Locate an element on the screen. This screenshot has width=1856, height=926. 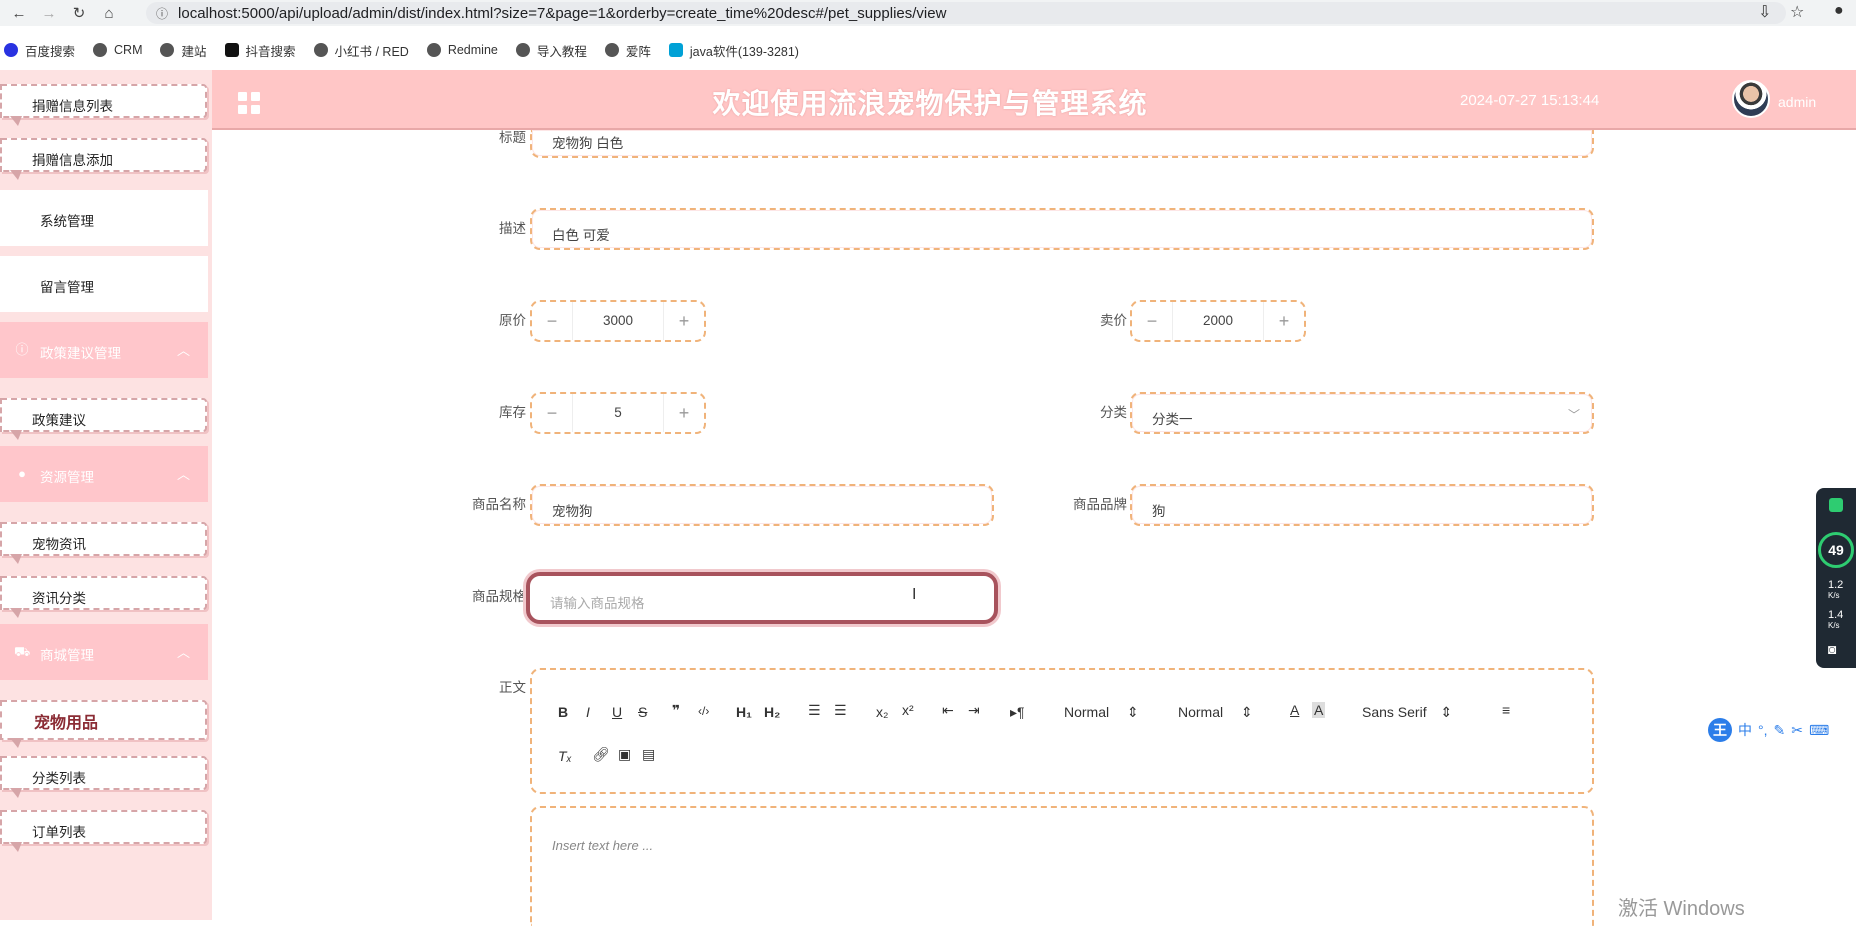
ime-toolbar: 王 中 °, ✎ ✂ ⌨ is located at coordinates (1782, 730).